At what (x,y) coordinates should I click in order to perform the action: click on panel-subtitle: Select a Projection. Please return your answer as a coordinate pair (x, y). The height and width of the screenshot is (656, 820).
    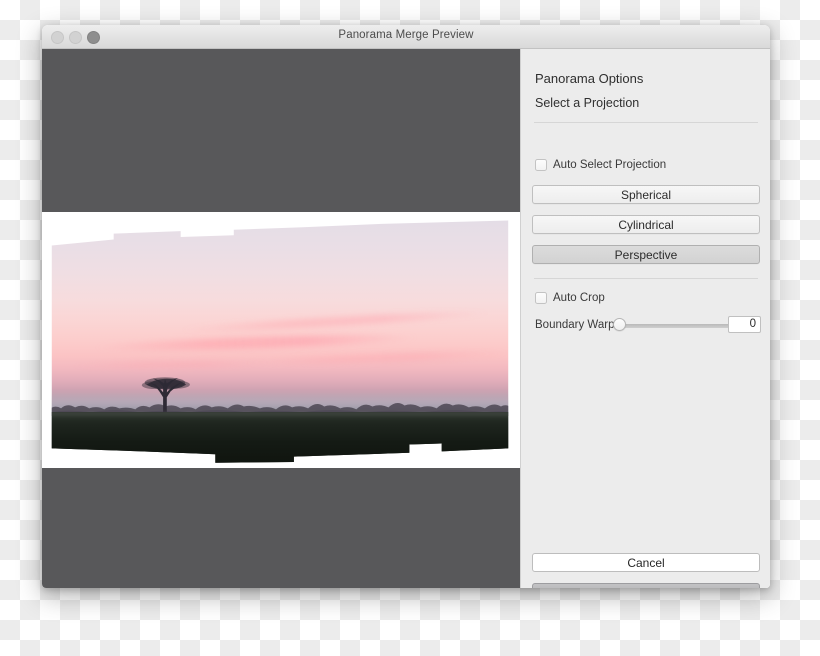
    Looking at the image, I should click on (587, 103).